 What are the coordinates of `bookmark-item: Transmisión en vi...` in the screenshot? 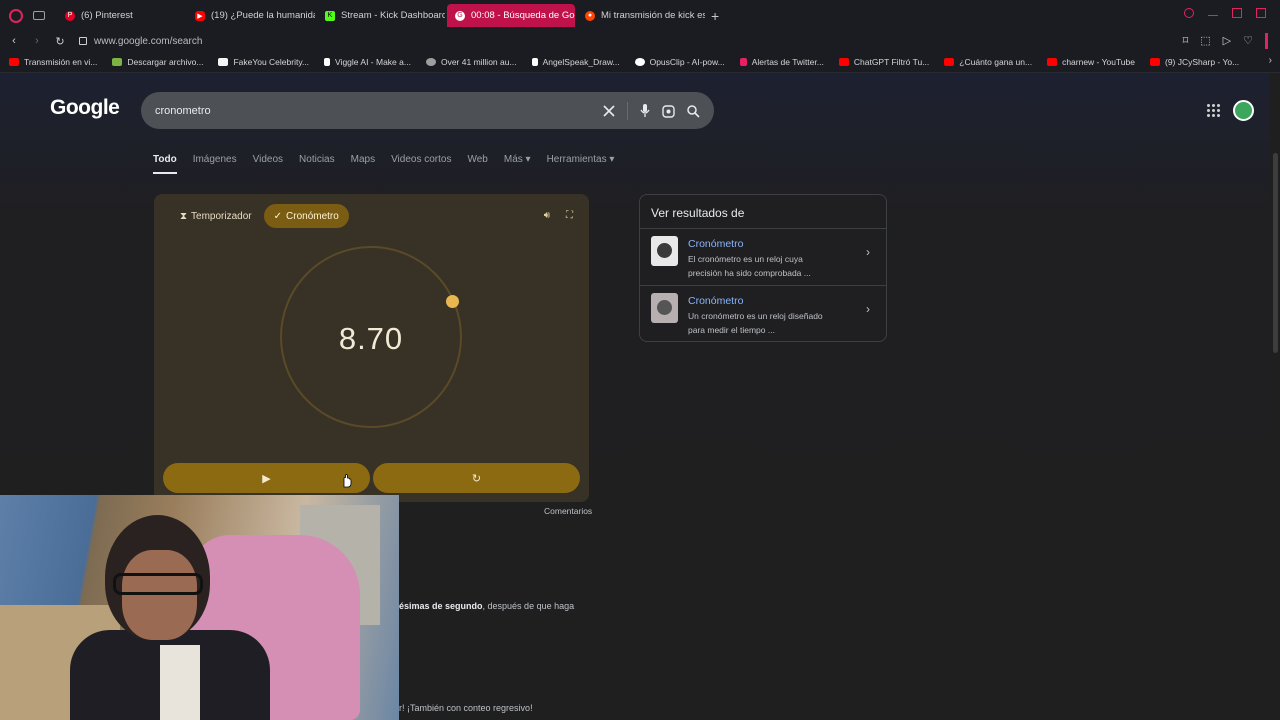 It's located at (53, 62).